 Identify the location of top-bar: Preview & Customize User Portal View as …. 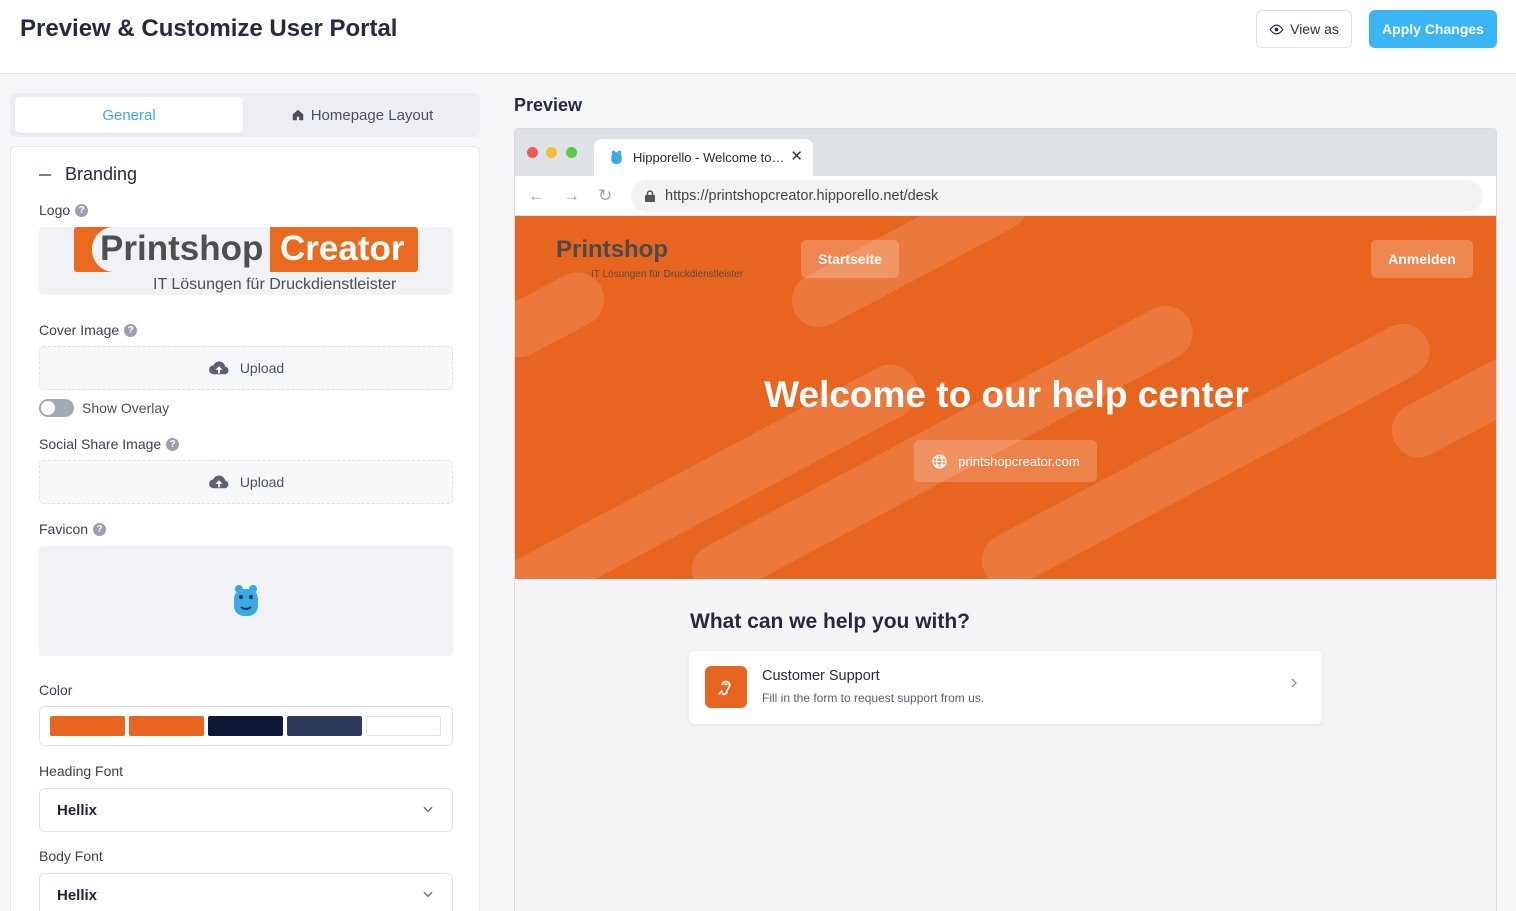
(758, 37).